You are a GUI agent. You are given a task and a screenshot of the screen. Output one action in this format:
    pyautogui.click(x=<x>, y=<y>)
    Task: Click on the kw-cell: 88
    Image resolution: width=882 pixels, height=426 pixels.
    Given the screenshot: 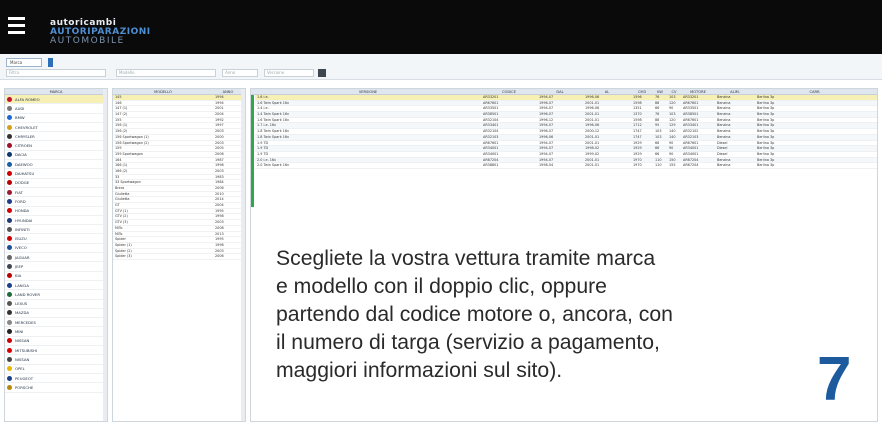 What is the action you would take?
    pyautogui.click(x=657, y=102)
    